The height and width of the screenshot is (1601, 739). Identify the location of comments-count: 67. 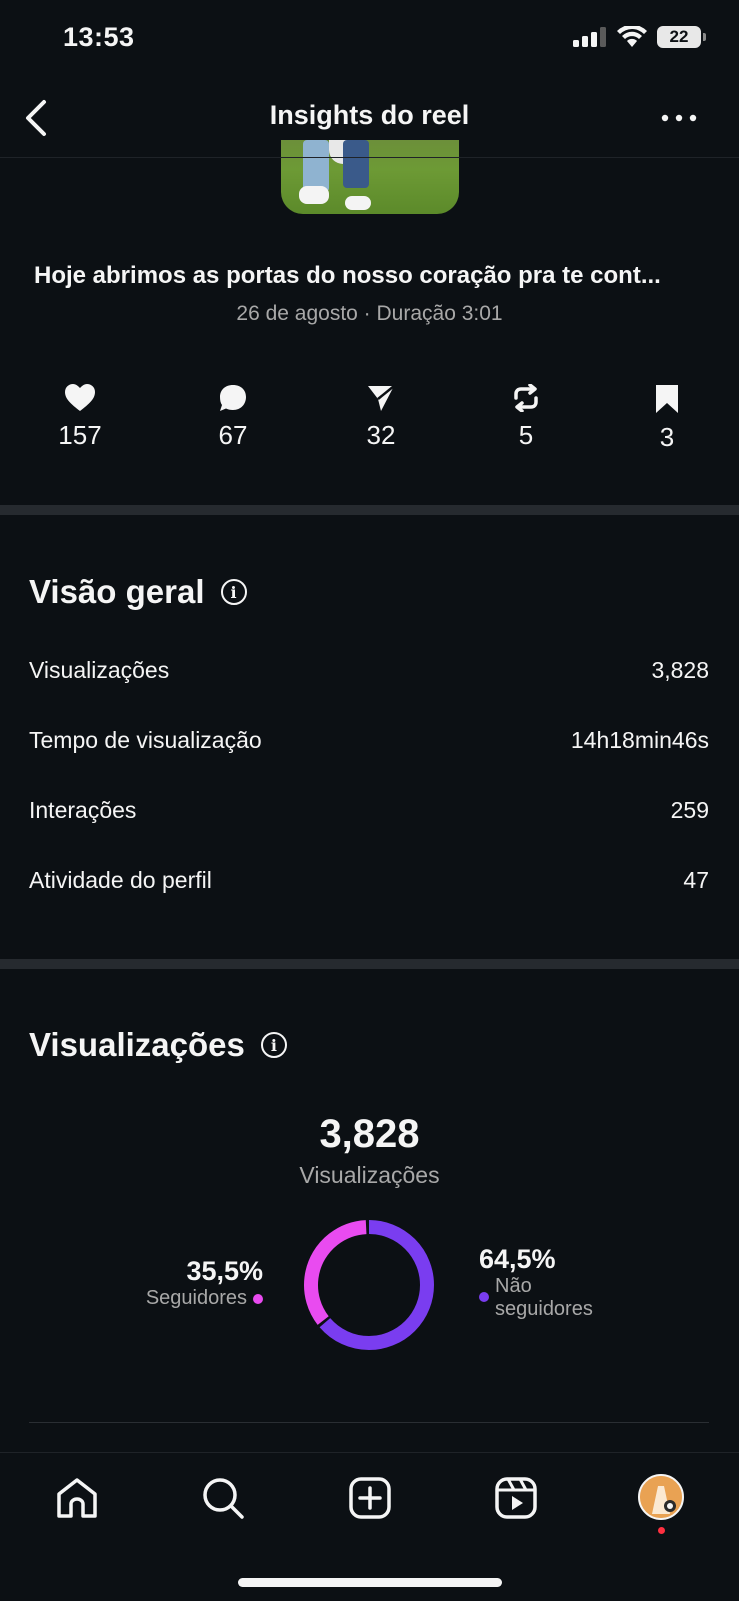
(233, 435).